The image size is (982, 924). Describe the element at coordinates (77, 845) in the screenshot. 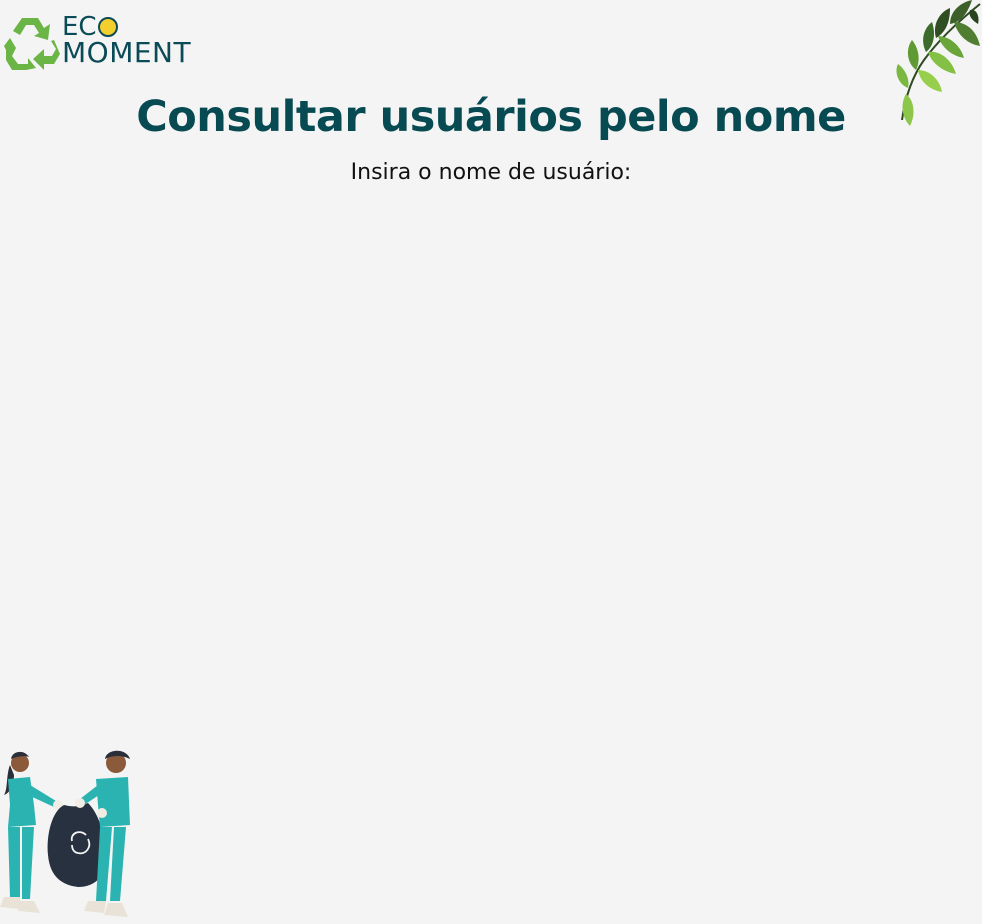

I see `trash-bag` at that location.